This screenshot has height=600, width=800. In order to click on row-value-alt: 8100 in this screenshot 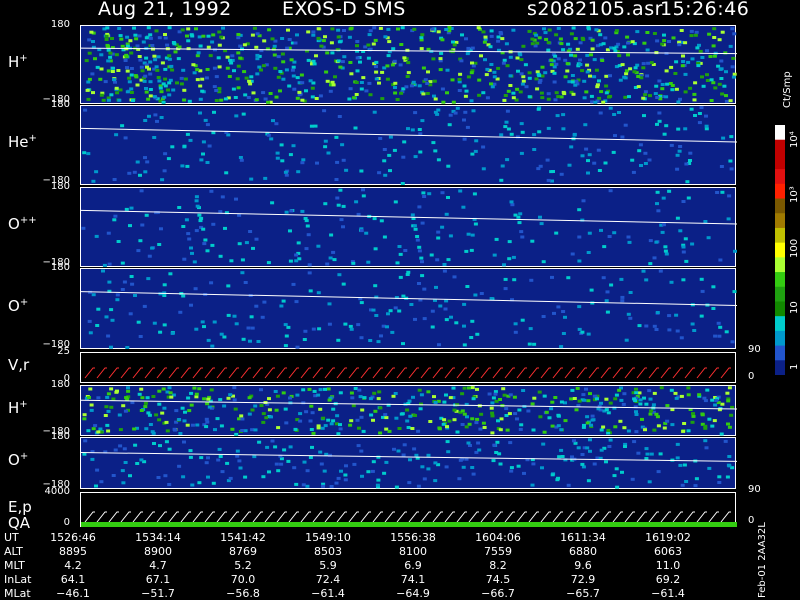, I will do `click(413, 551)`.